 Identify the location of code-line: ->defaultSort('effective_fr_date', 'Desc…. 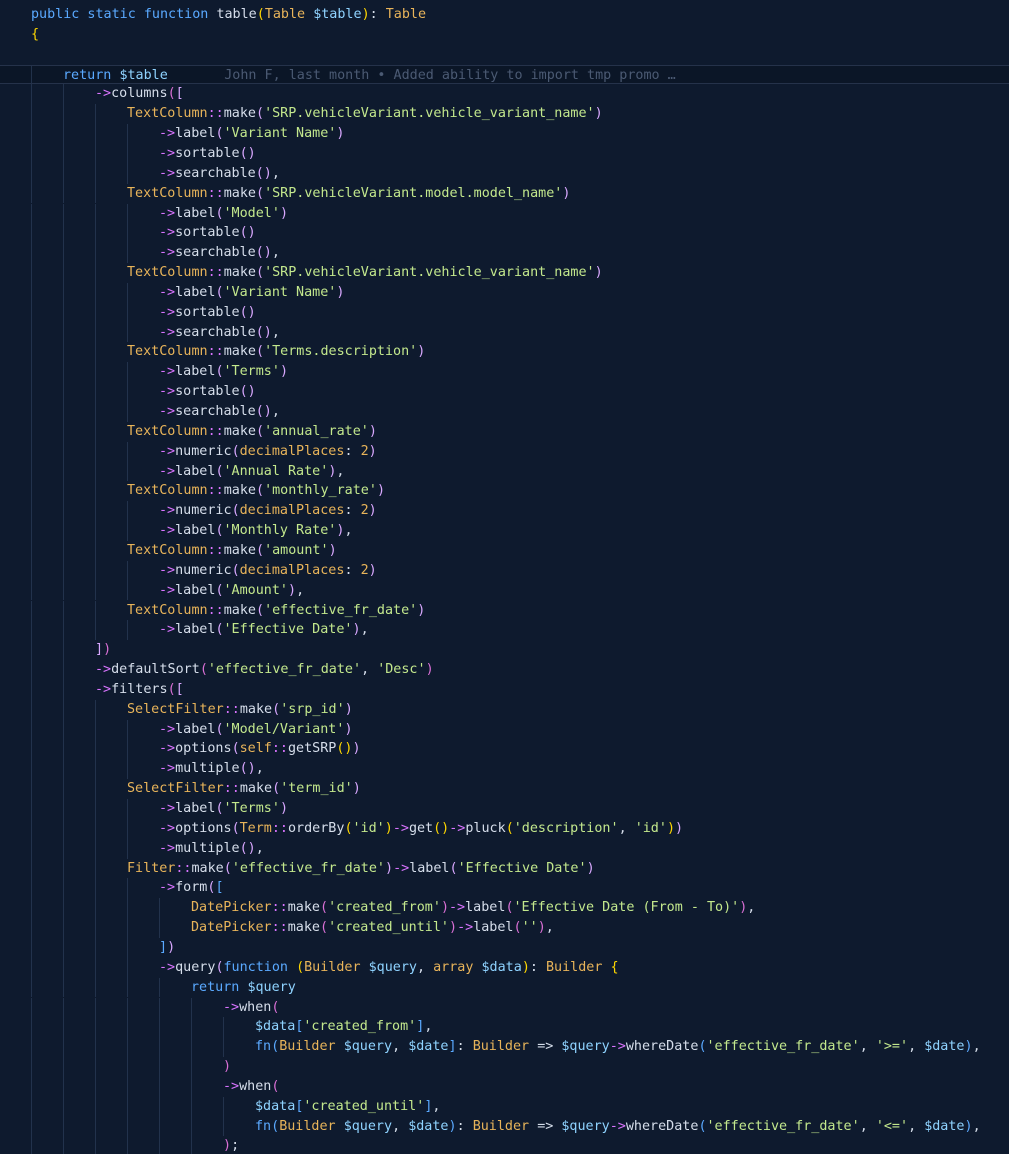
(504, 670).